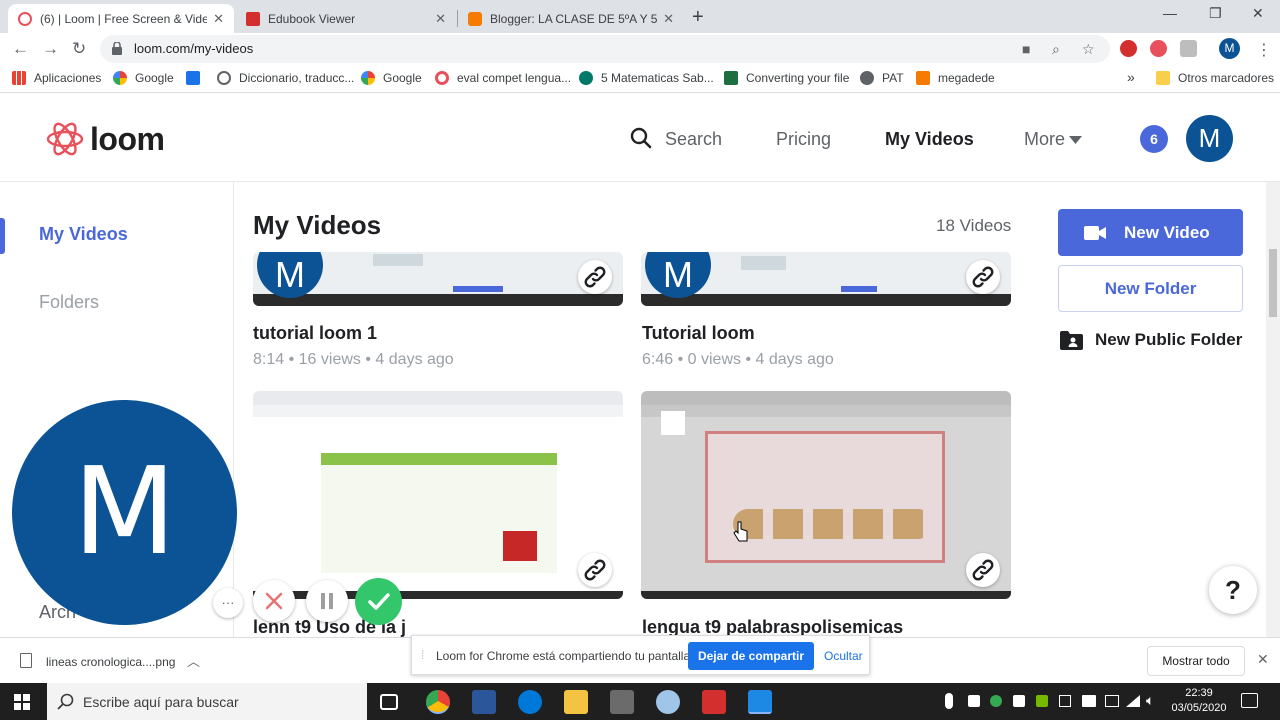 The image size is (1280, 720). What do you see at coordinates (576, 702) in the screenshot?
I see `file-explorer-taskbar-icon` at bounding box center [576, 702].